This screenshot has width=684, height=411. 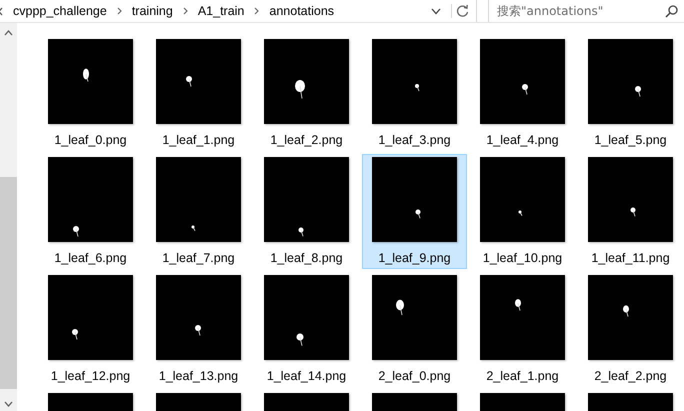 What do you see at coordinates (522, 258) in the screenshot?
I see `file-name: 1_leaf_10.png` at bounding box center [522, 258].